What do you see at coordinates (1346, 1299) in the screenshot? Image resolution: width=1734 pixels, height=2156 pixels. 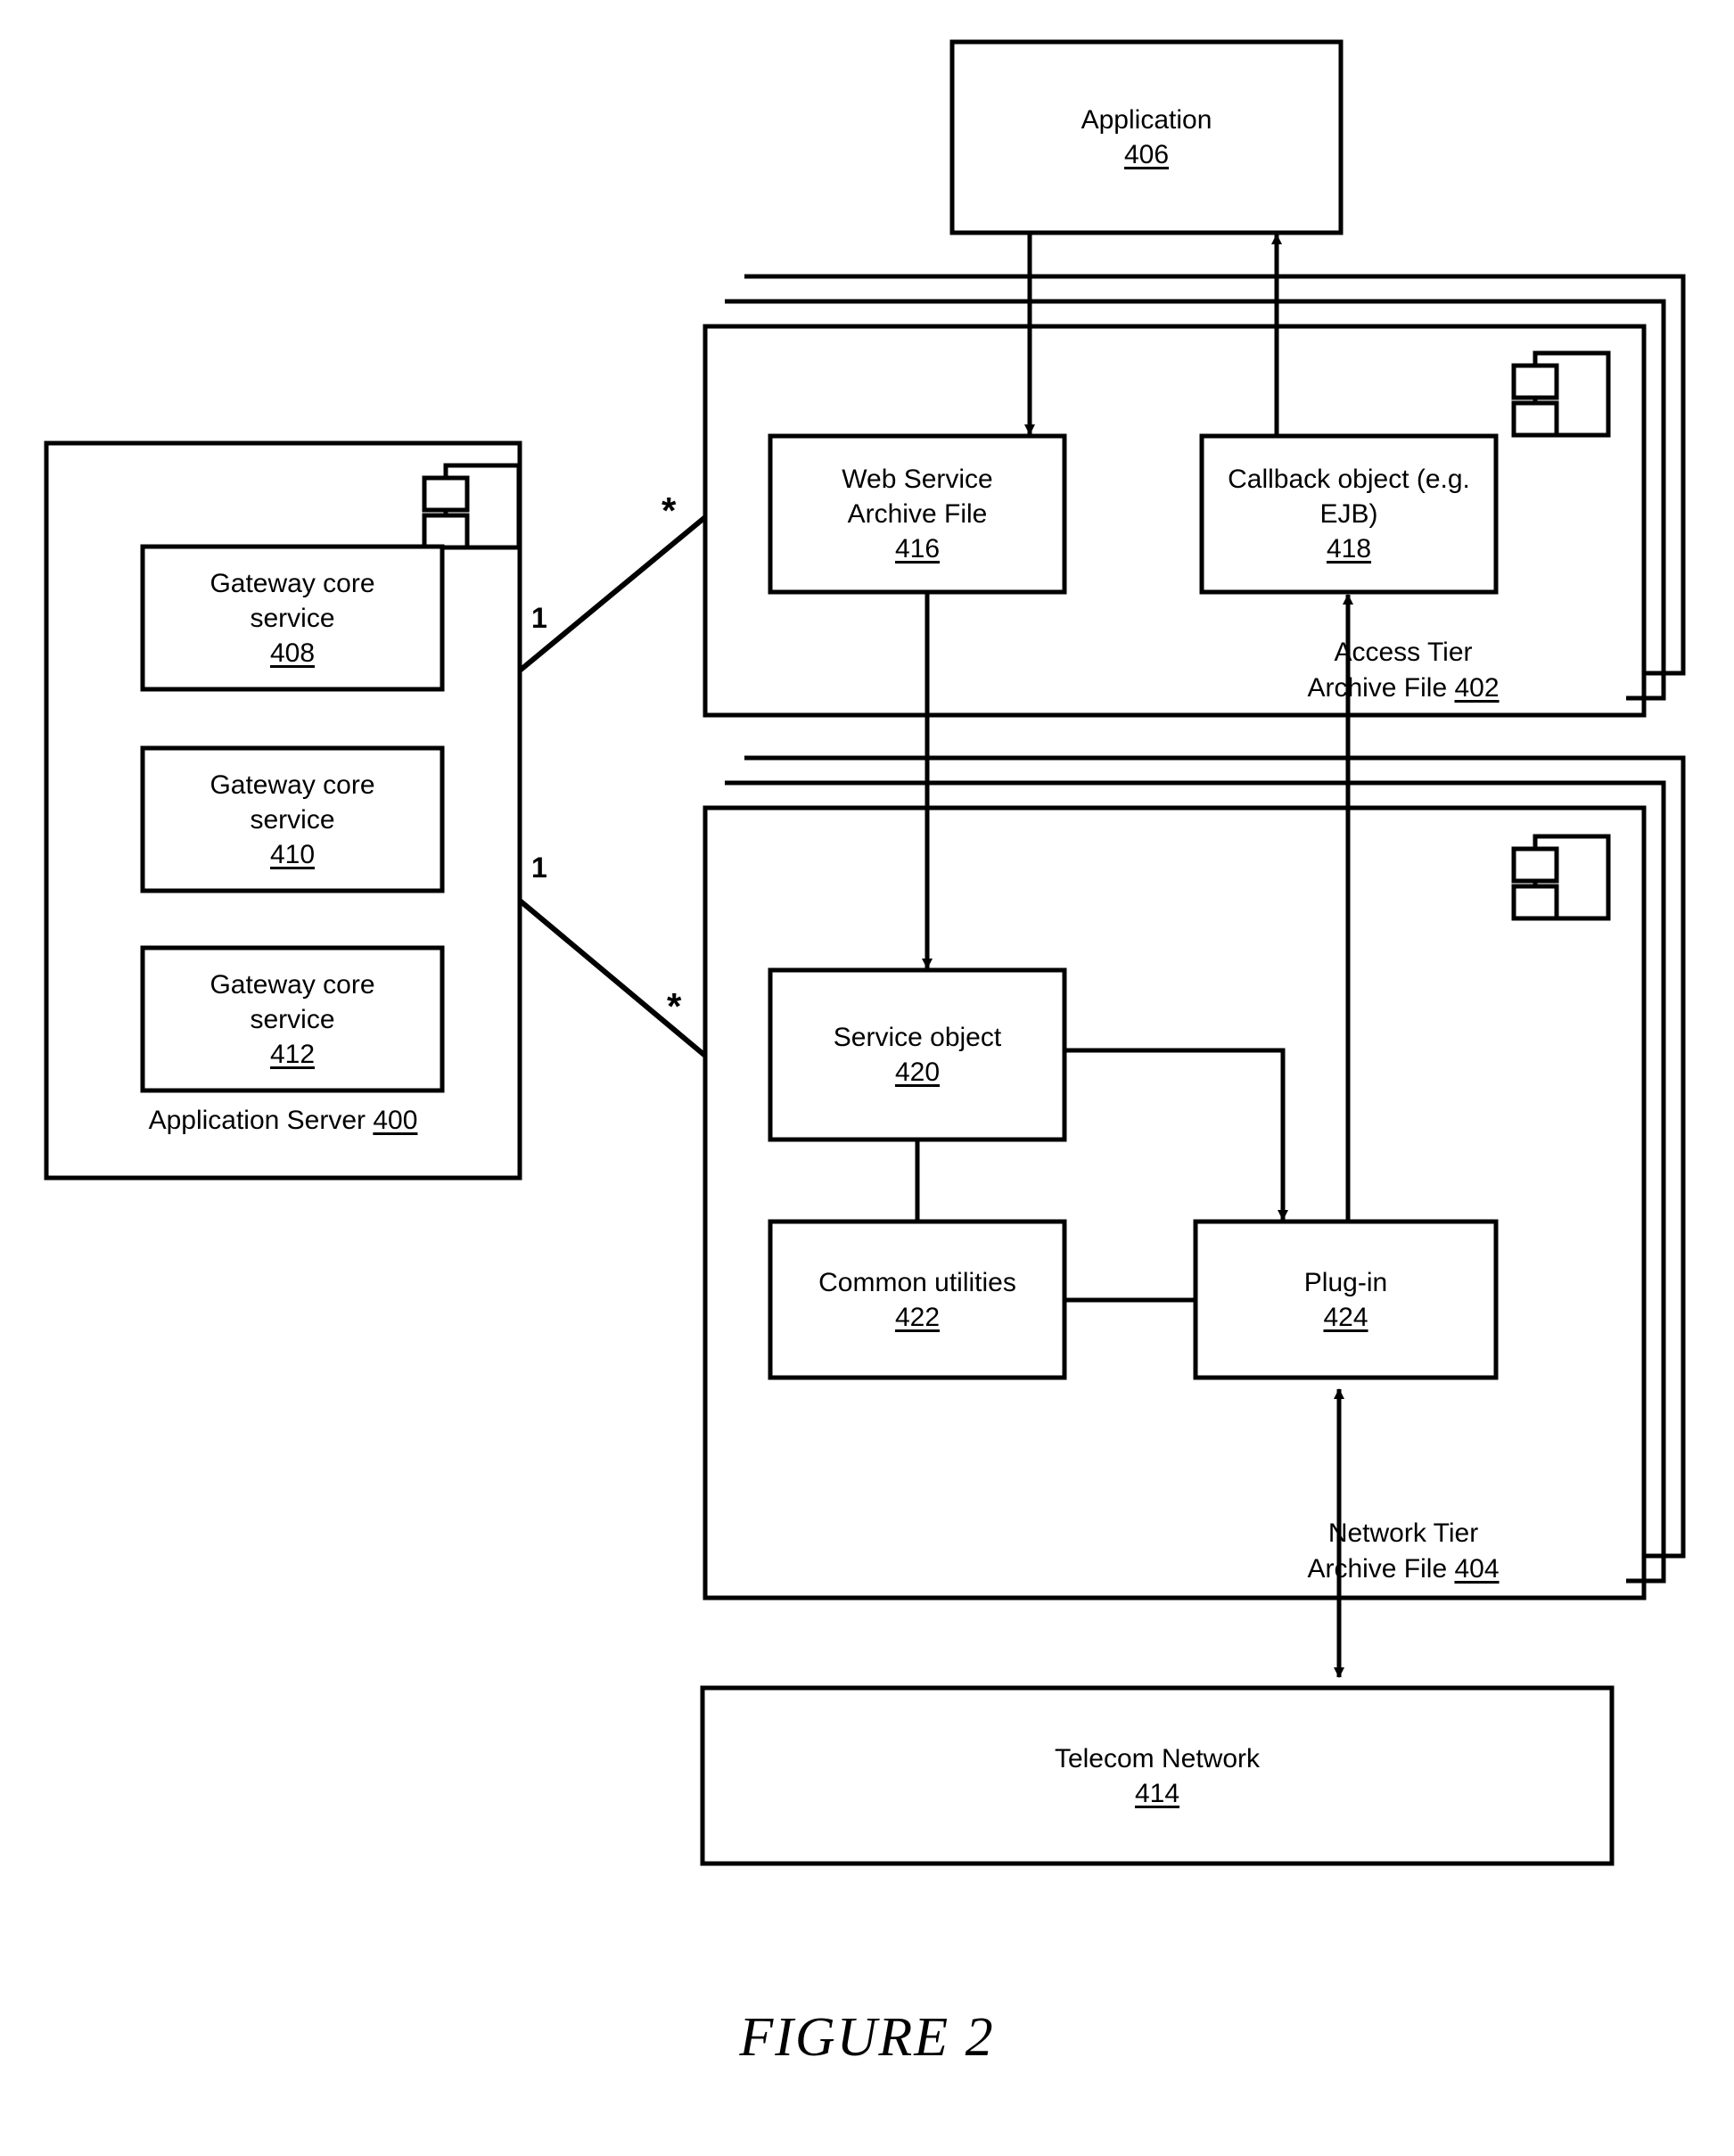 I see `plugin-box` at bounding box center [1346, 1299].